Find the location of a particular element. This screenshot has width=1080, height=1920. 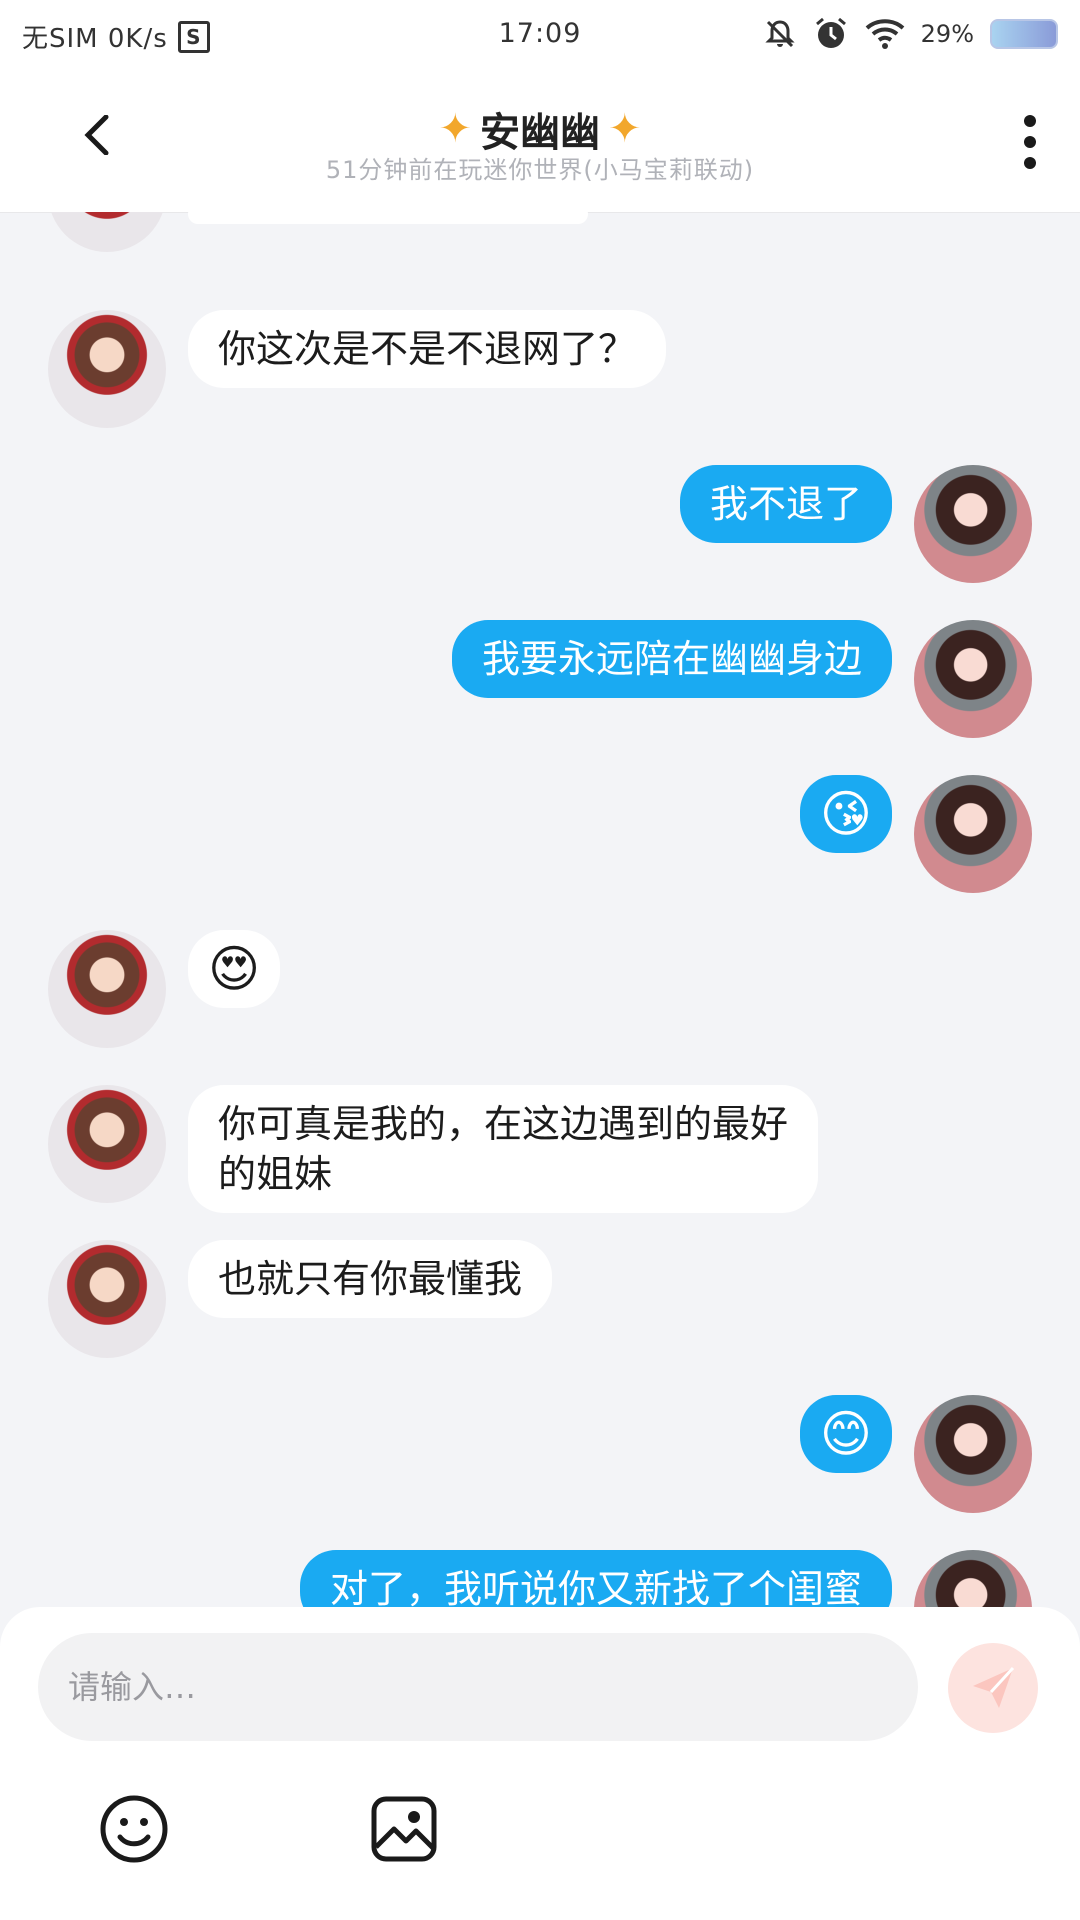

message-row: 😊 is located at coordinates (915, 1454).